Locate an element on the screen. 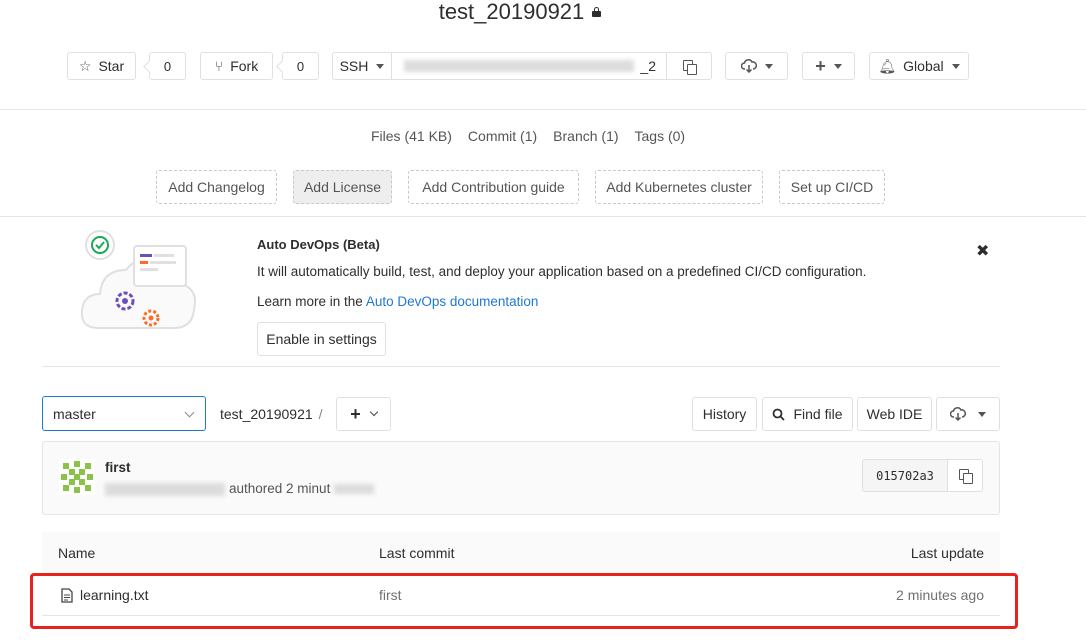  lock-icon is located at coordinates (597, 12).